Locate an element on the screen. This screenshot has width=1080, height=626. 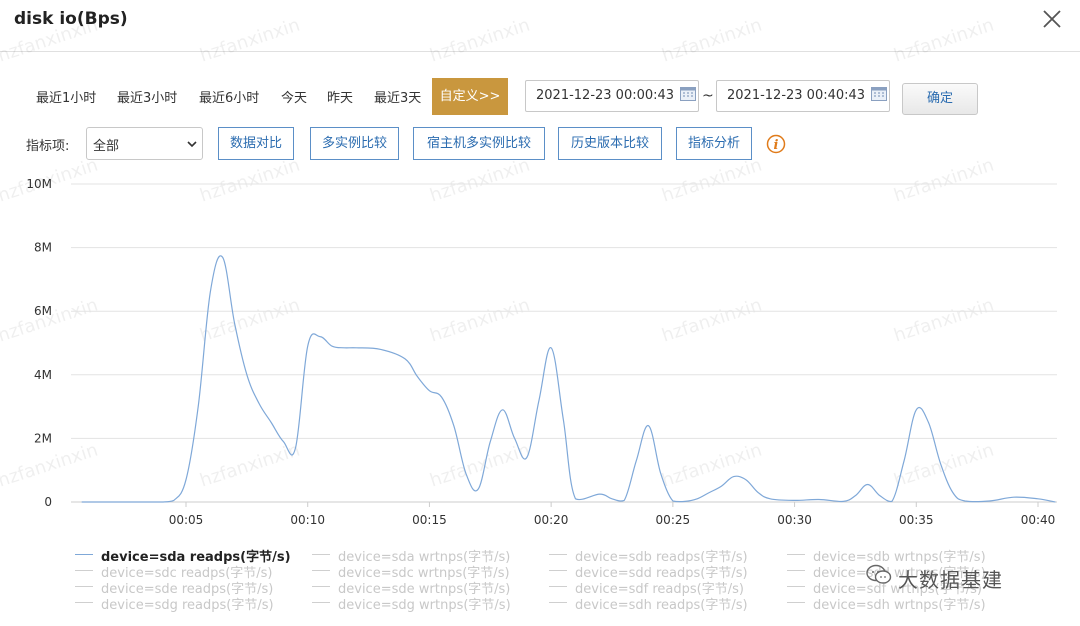
y-tick-label: 6M is located at coordinates (43, 311).